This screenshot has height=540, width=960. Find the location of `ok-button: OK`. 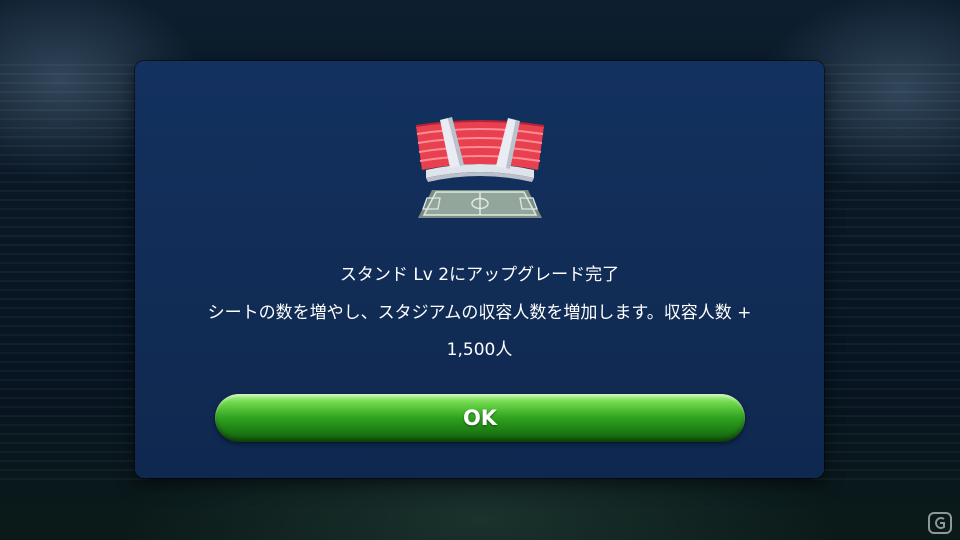

ok-button: OK is located at coordinates (480, 418).